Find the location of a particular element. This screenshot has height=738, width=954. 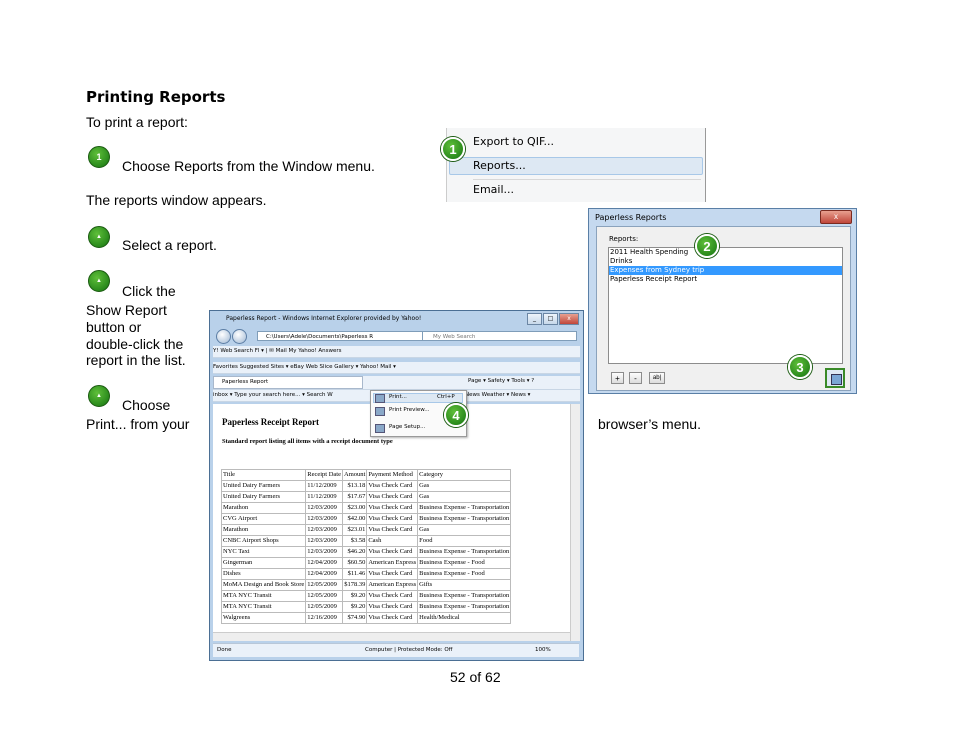

table-cell: $178.39 is located at coordinates (354, 585).